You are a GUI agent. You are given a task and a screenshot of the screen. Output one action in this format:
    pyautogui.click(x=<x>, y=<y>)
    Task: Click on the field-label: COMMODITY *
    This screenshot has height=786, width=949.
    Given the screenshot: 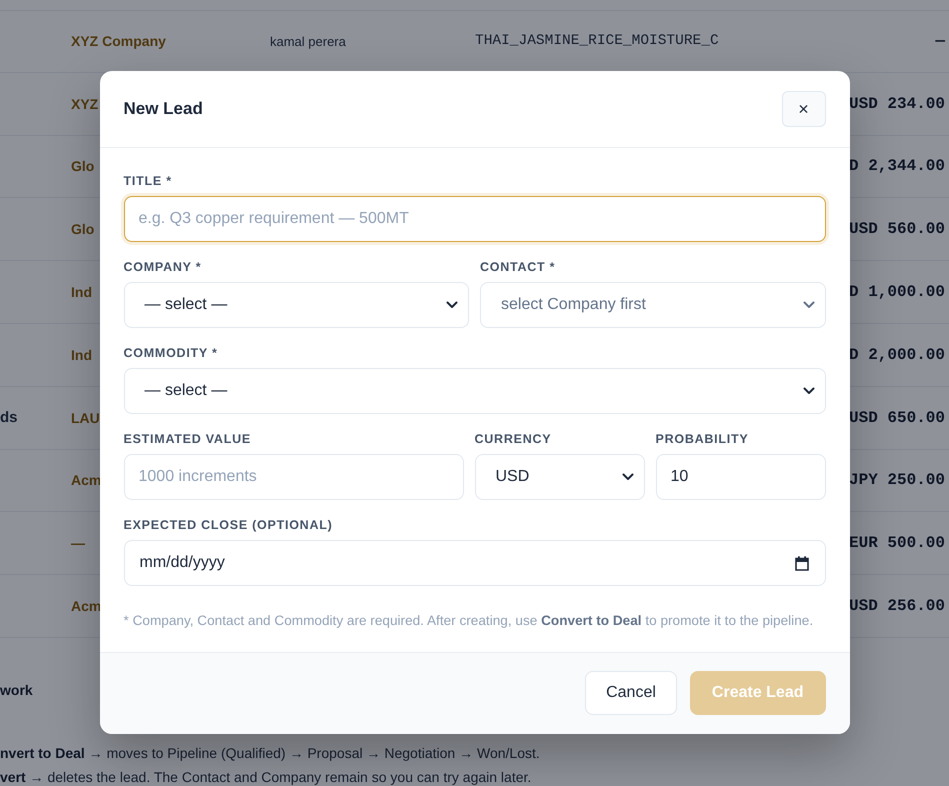 What is the action you would take?
    pyautogui.click(x=171, y=353)
    